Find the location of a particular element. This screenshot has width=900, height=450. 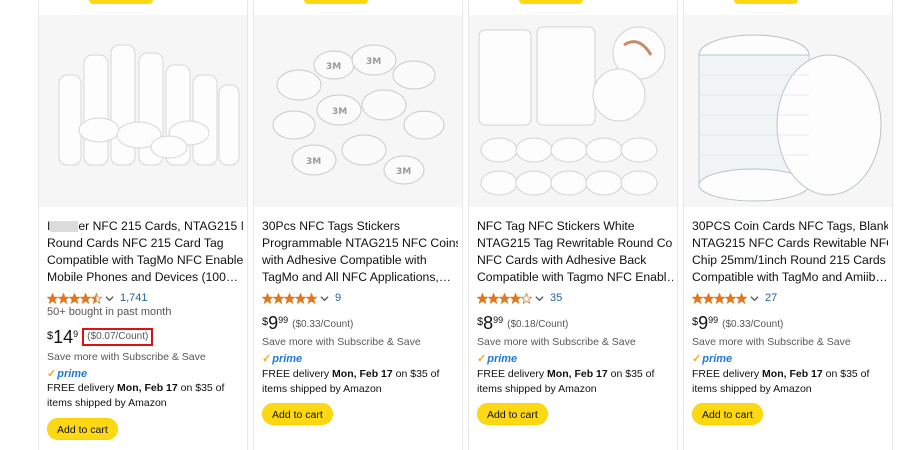

review-count-link: 1,741 is located at coordinates (134, 298).